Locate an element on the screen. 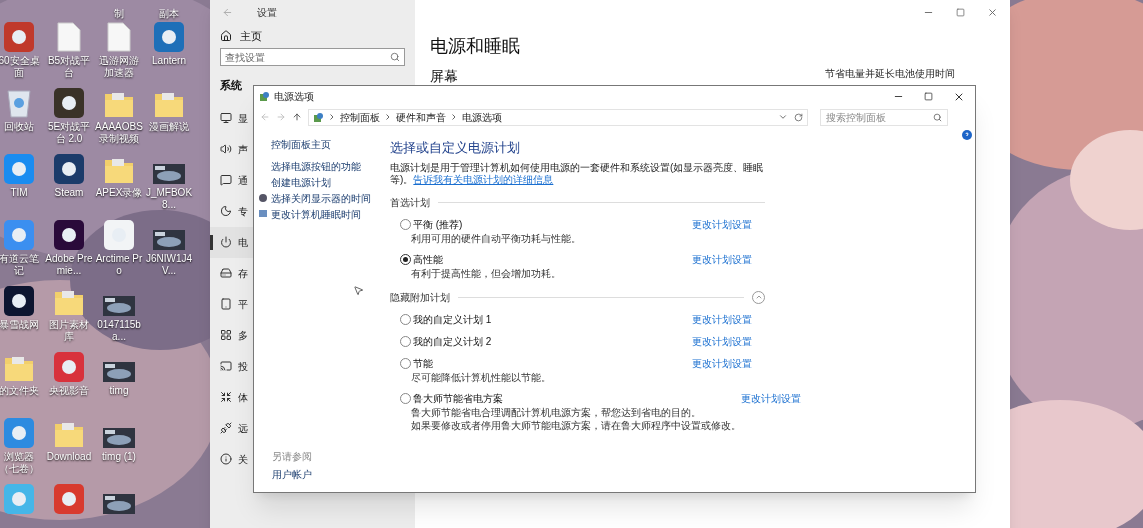 This screenshot has height=528, width=1143. search-field: 查找设置 is located at coordinates (312, 57).